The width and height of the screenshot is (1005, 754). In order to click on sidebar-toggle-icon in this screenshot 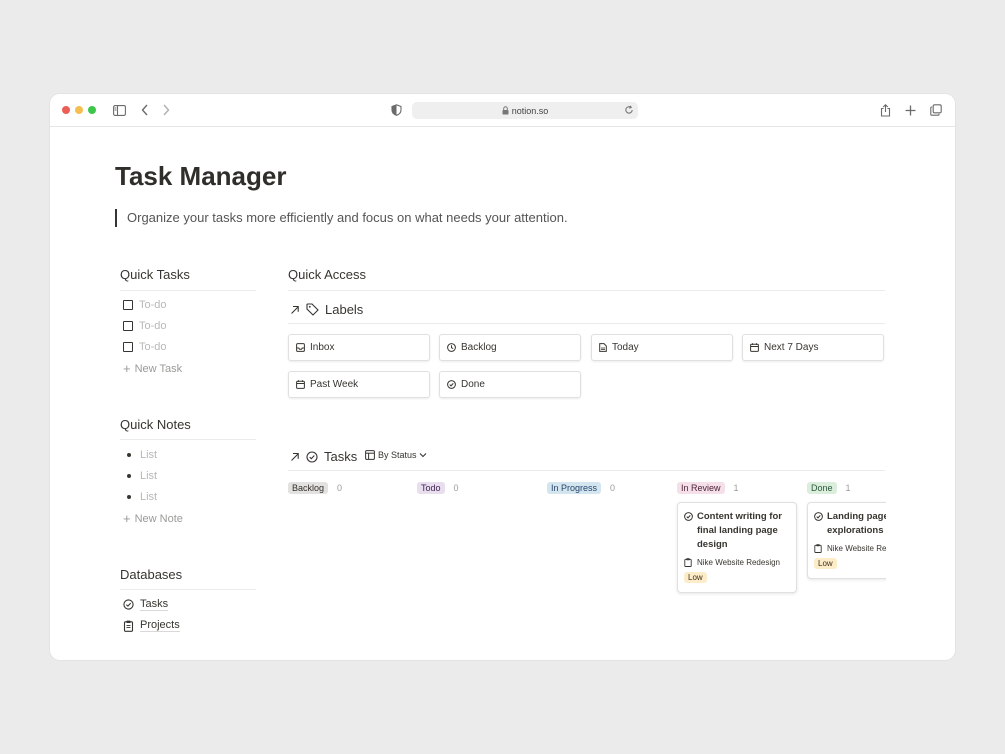, I will do `click(119, 110)`.